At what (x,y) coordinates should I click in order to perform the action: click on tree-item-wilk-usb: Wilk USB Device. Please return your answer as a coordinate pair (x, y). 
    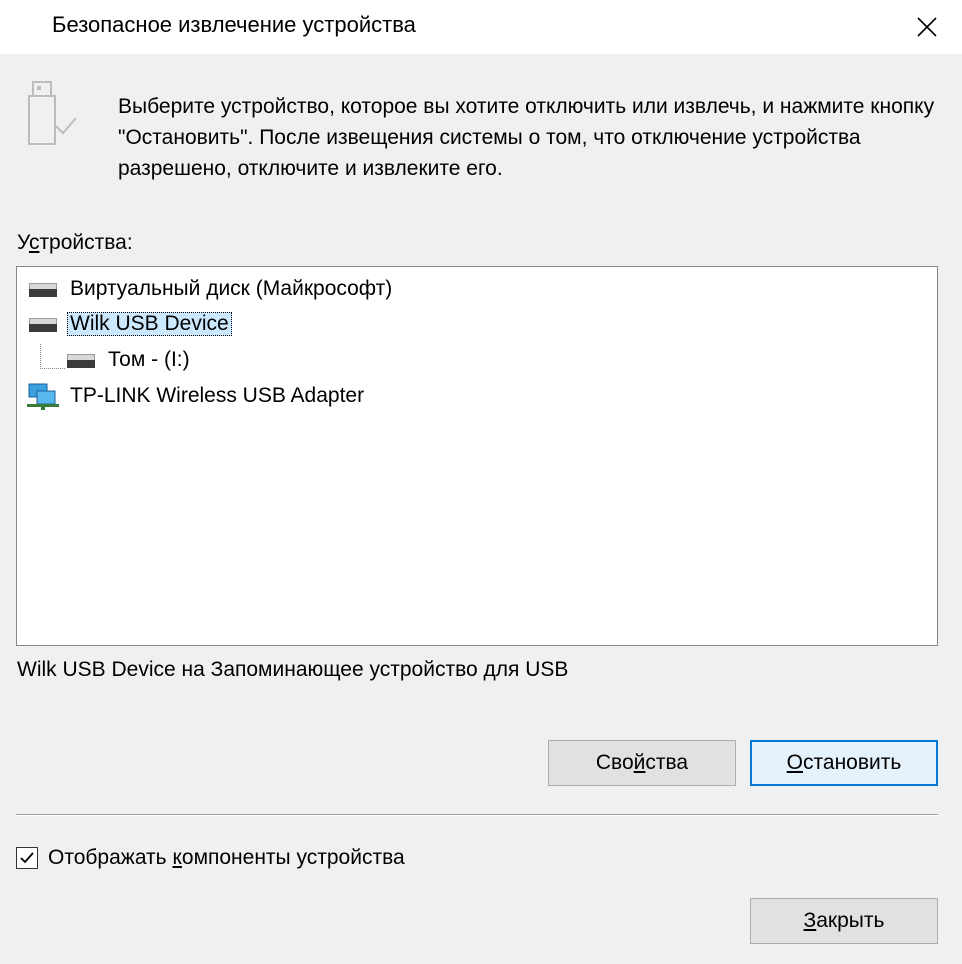
    Looking at the image, I should click on (130, 324).